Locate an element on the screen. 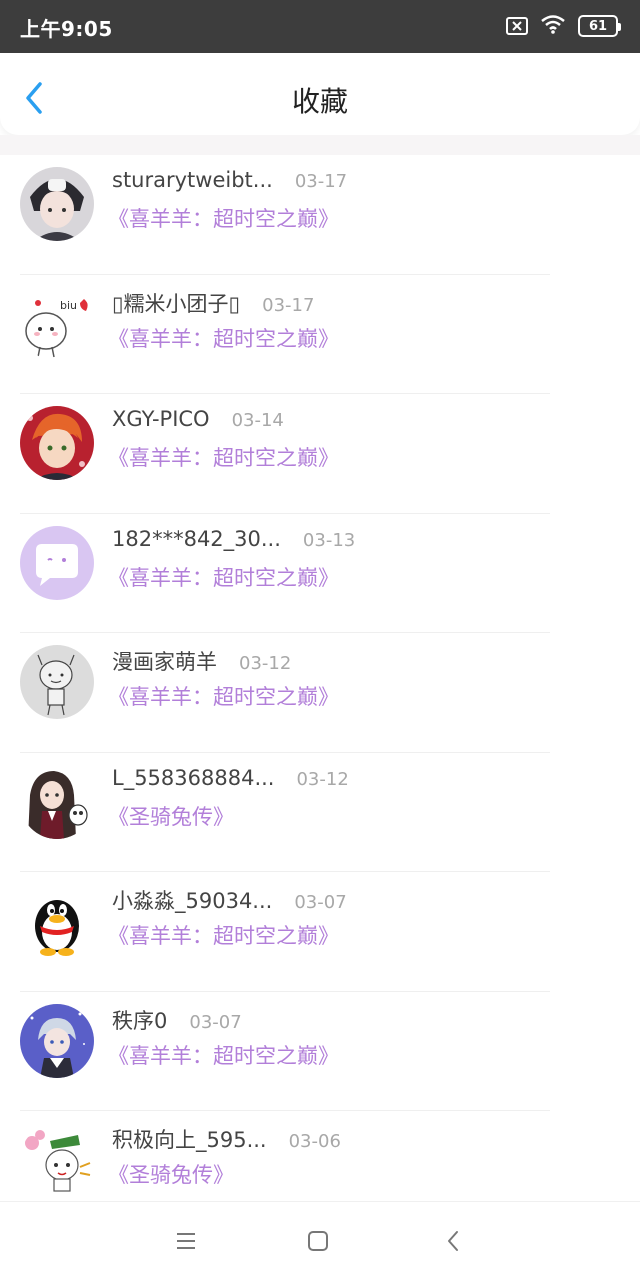  meta-row: L_558368884... 03-12 is located at coordinates (230, 778).